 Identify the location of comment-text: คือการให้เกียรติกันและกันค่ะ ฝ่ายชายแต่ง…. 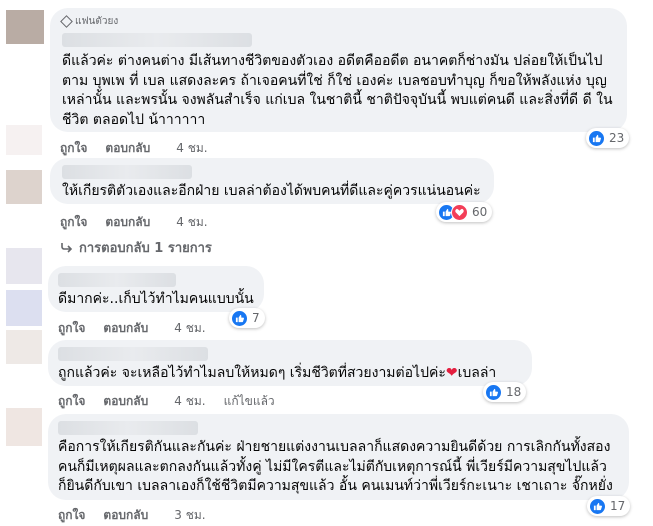
(335, 466).